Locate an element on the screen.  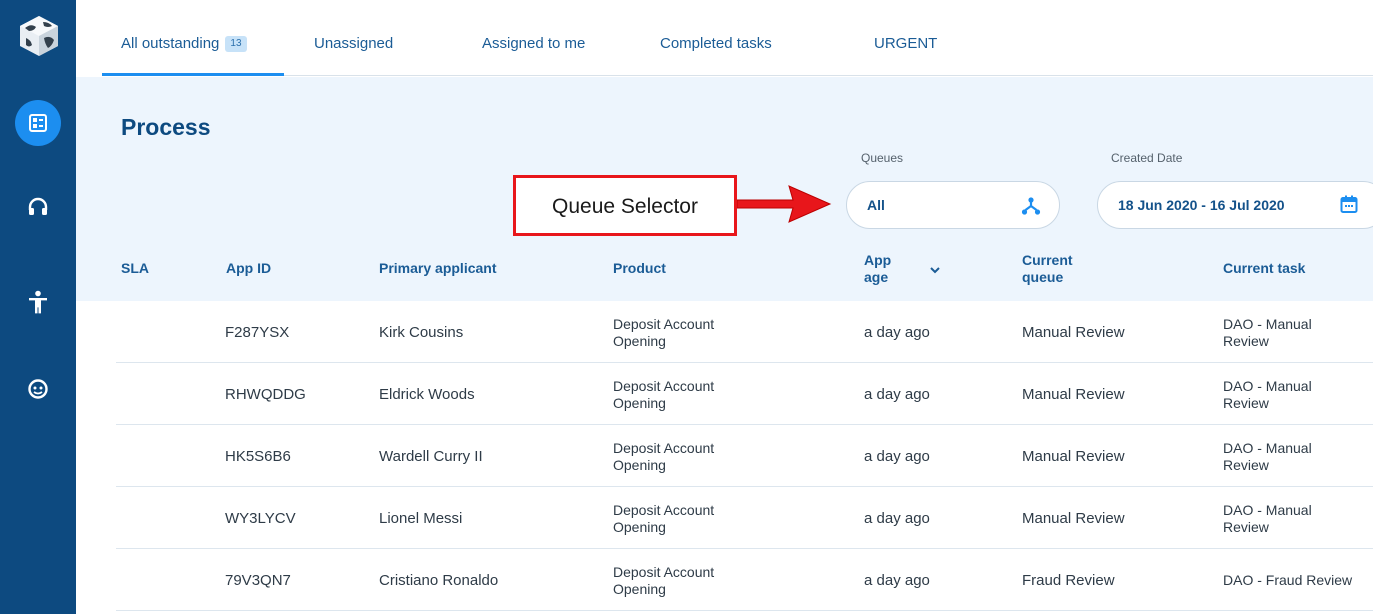
sidebar is located at coordinates (38, 307).